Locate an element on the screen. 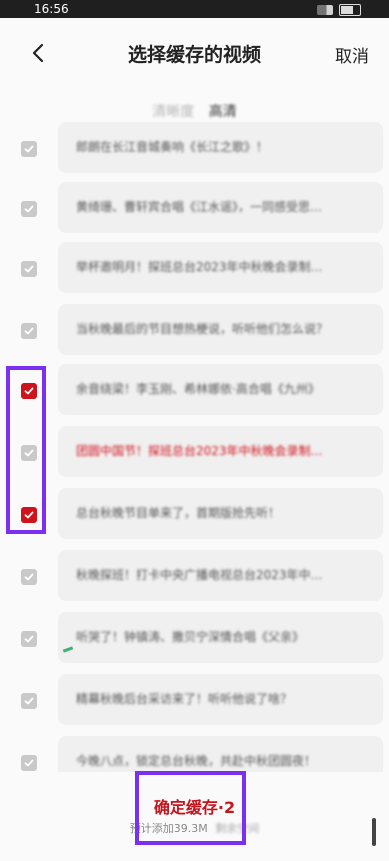  video-title: 听哭了！钟镇涛、撒贝宁深情合唱《父亲》 is located at coordinates (190, 637).